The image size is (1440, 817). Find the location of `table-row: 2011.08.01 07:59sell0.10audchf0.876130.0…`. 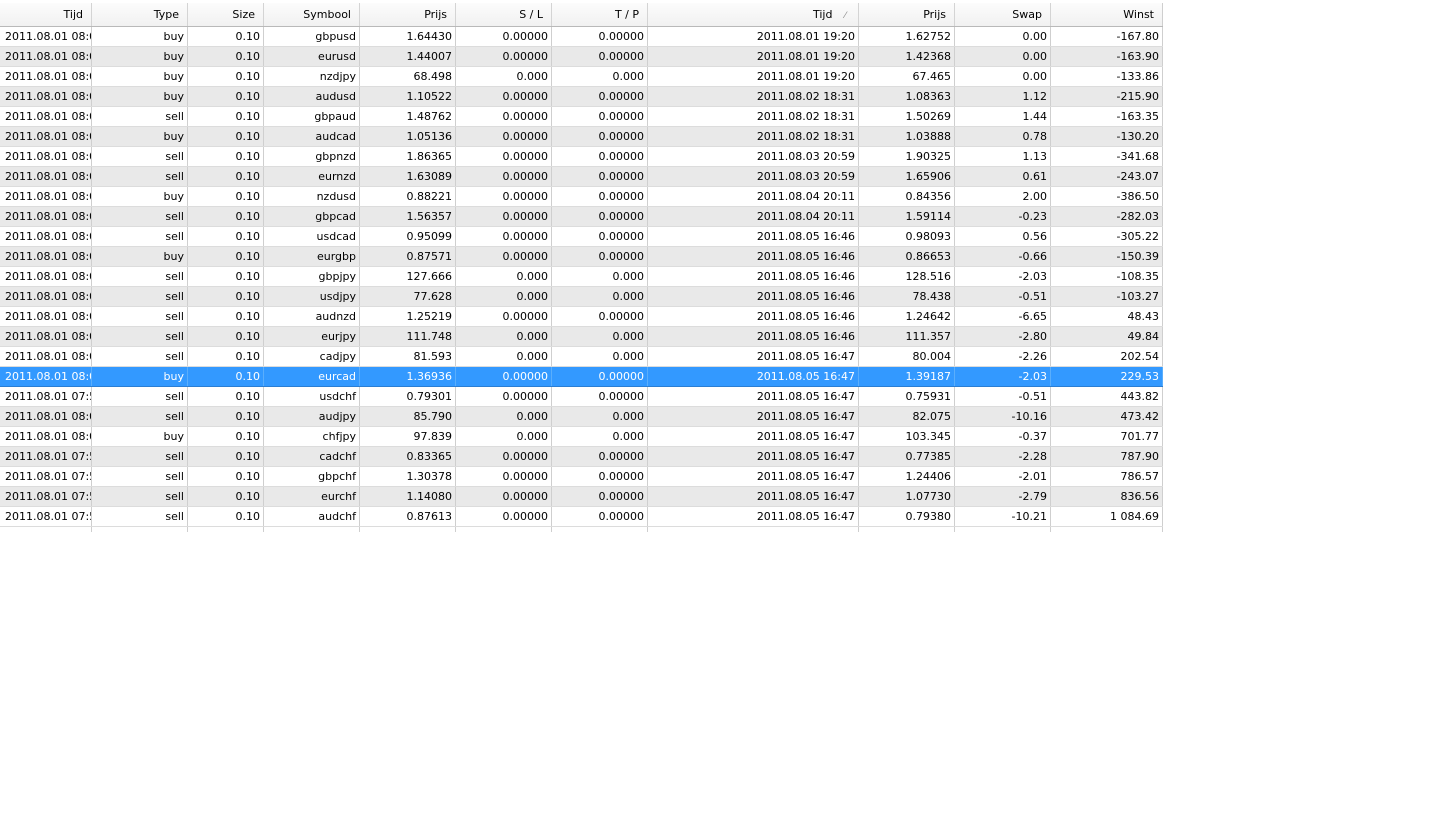

table-row: 2011.08.01 07:59sell0.10audchf0.876130.0… is located at coordinates (581, 517).